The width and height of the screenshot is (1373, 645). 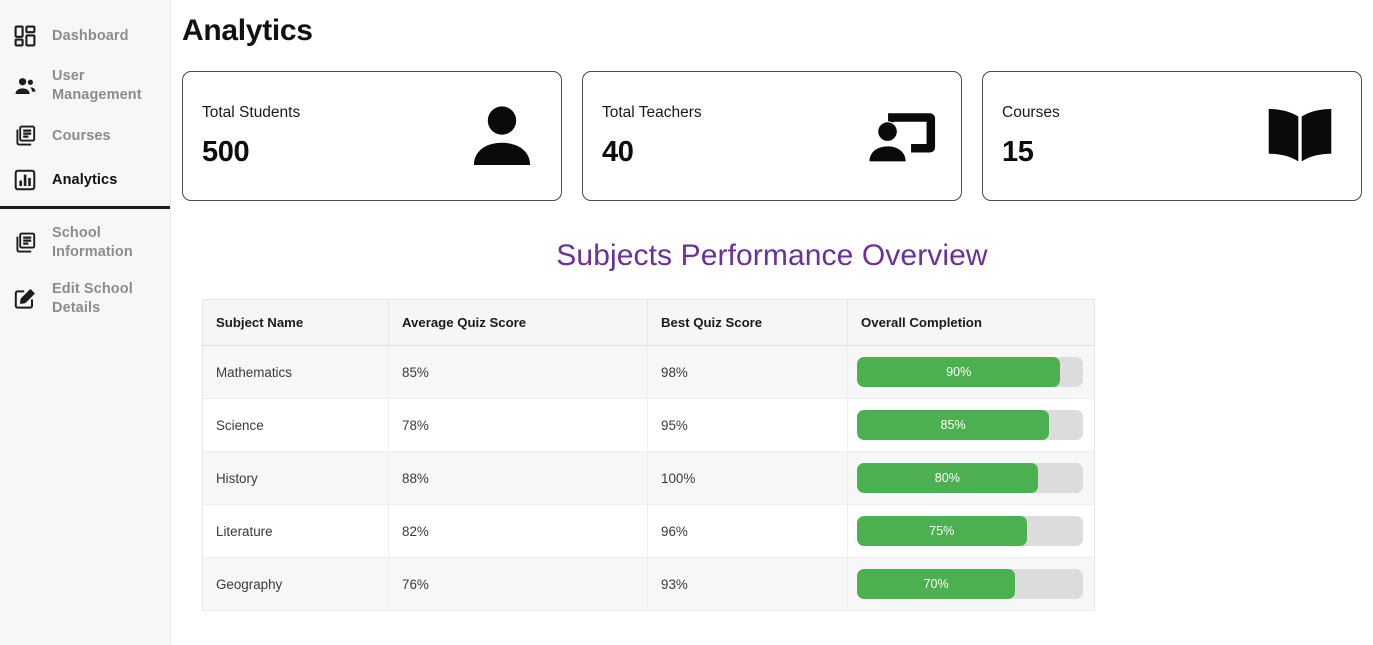 I want to click on stat-card-label: Total Teachers, so click(x=652, y=112).